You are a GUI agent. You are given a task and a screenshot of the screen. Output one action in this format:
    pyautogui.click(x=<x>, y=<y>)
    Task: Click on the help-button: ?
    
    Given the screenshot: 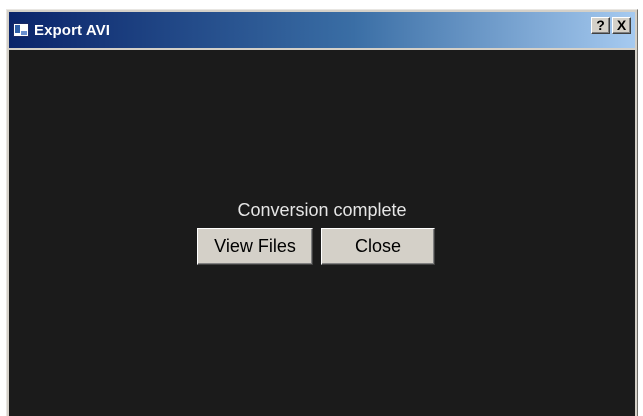 What is the action you would take?
    pyautogui.click(x=600, y=25)
    